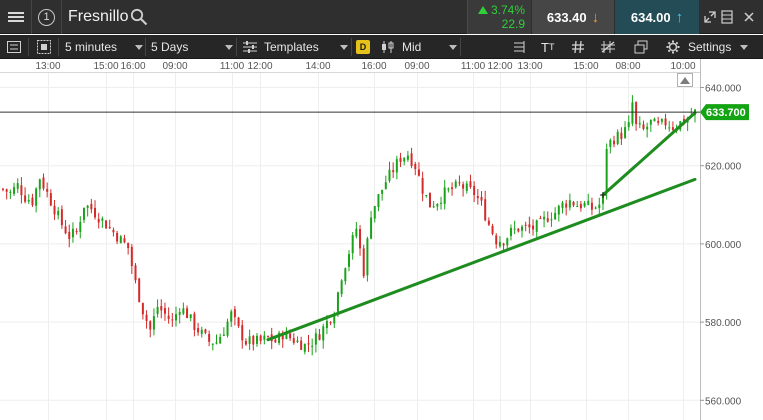 Image resolution: width=763 pixels, height=420 pixels. What do you see at coordinates (499, 17) in the screenshot?
I see `daily-change-box: 3.74% 22.9` at bounding box center [499, 17].